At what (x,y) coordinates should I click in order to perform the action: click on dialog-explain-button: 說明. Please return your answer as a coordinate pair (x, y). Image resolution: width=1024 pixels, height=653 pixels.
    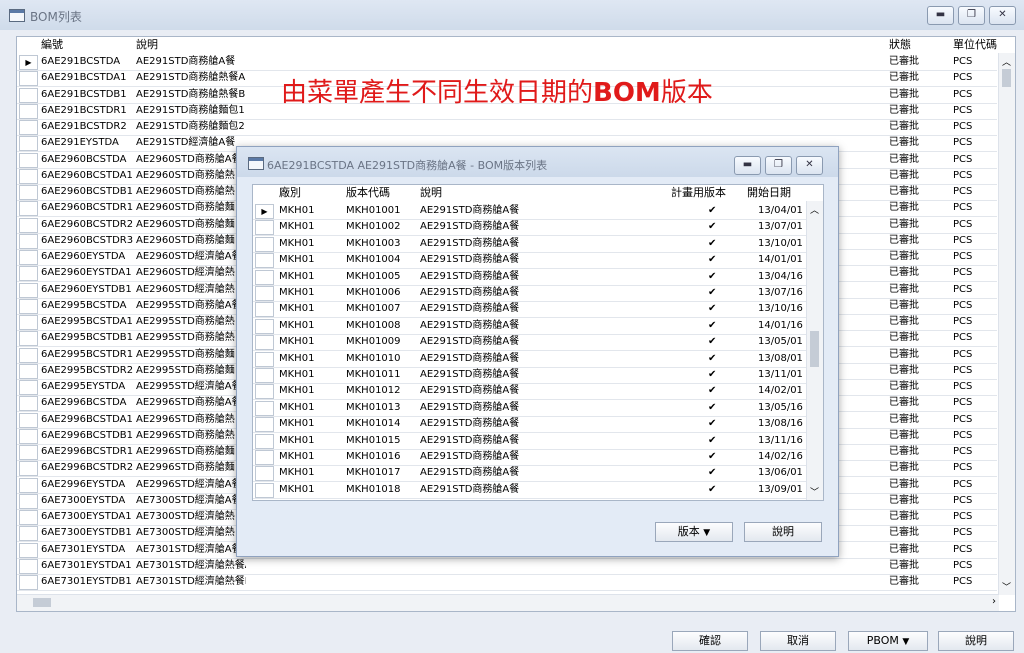
    Looking at the image, I should click on (783, 532).